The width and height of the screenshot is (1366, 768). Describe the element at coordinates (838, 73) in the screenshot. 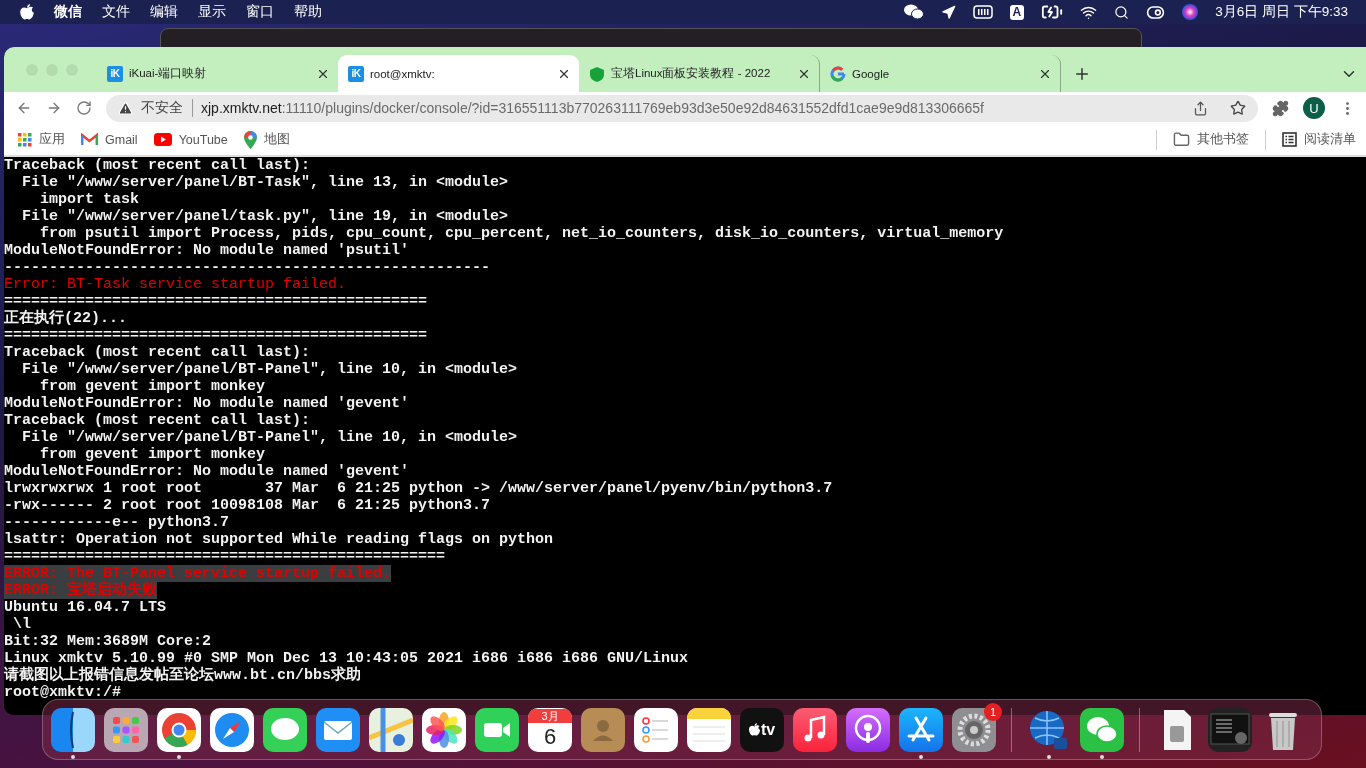

I see `google-g-icon` at that location.